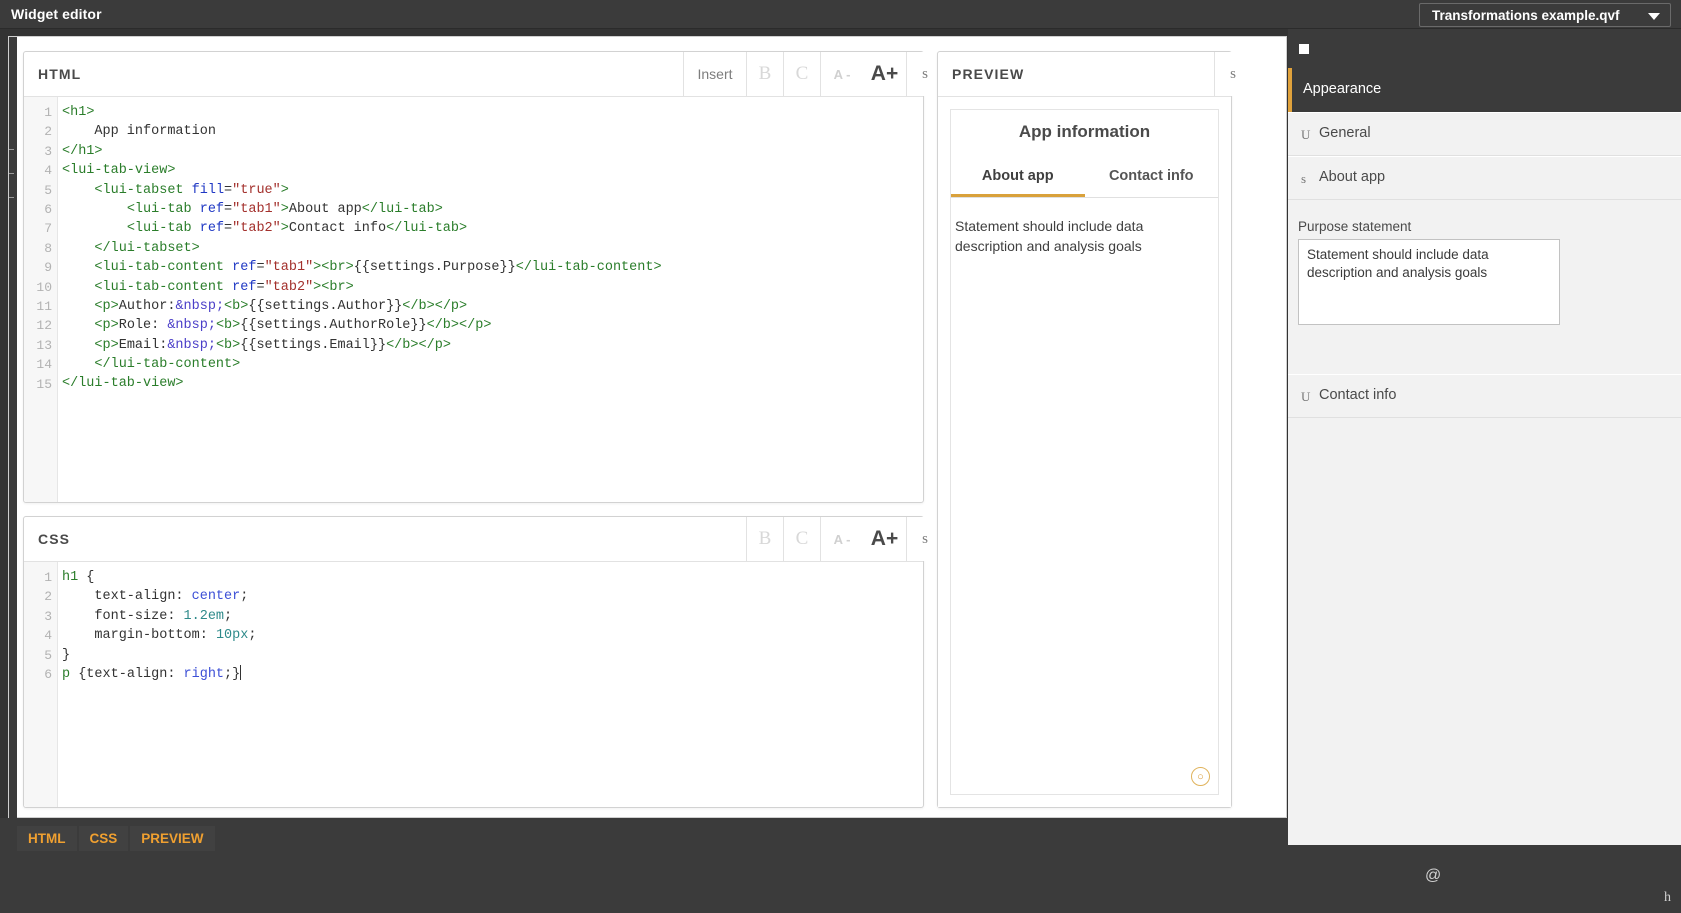 The image size is (1681, 913). What do you see at coordinates (1084, 131) in the screenshot?
I see `preview-heading: App information` at bounding box center [1084, 131].